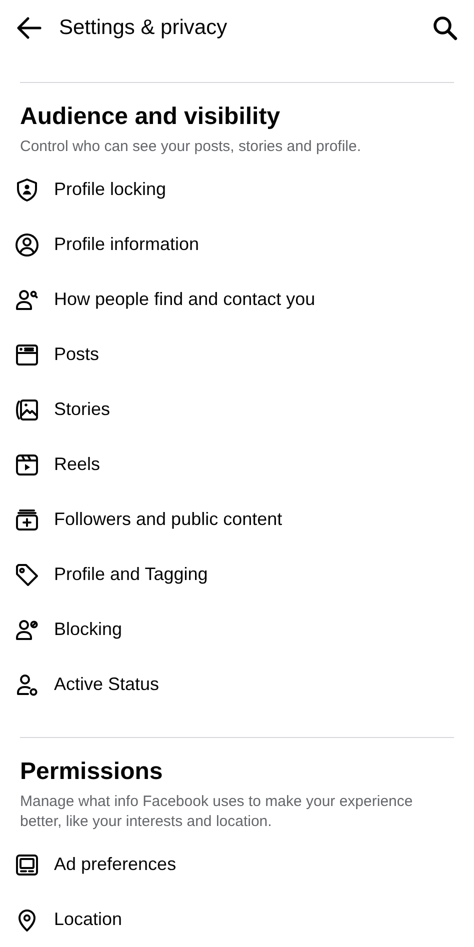  I want to click on stack-plus-icon, so click(27, 519).